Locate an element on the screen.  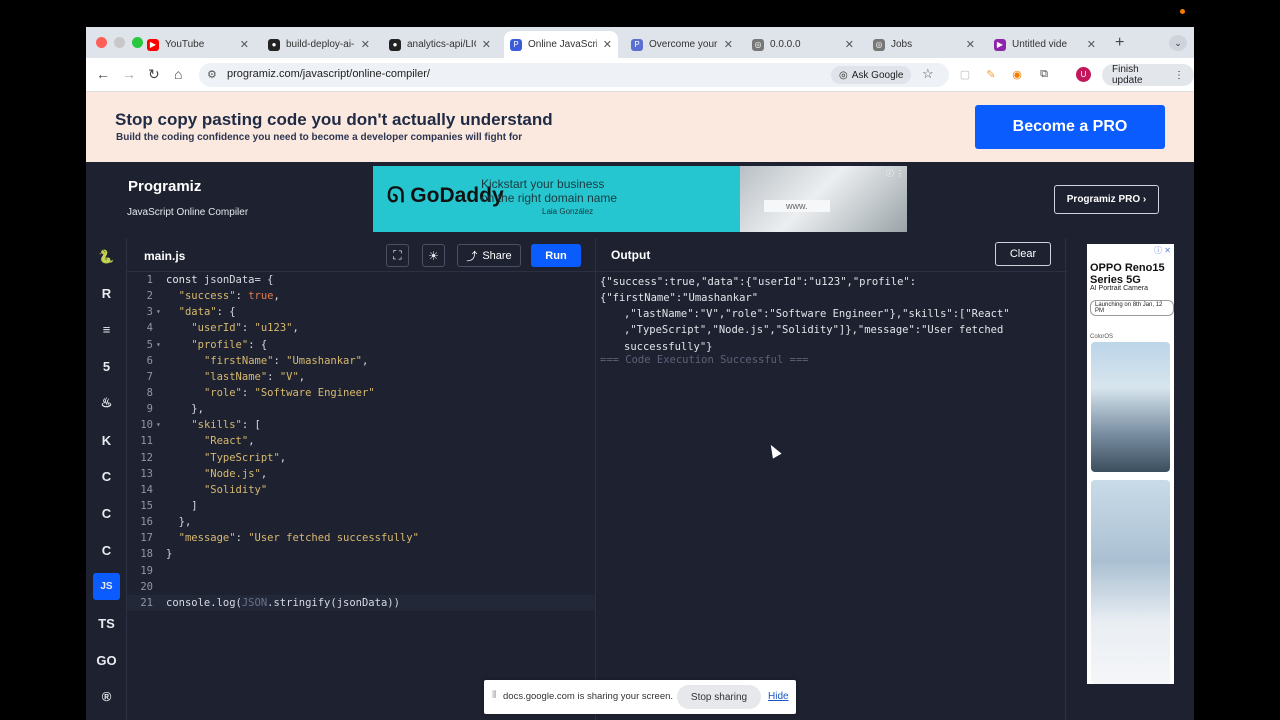
code-text: "profile": { is located at coordinates (216, 345).